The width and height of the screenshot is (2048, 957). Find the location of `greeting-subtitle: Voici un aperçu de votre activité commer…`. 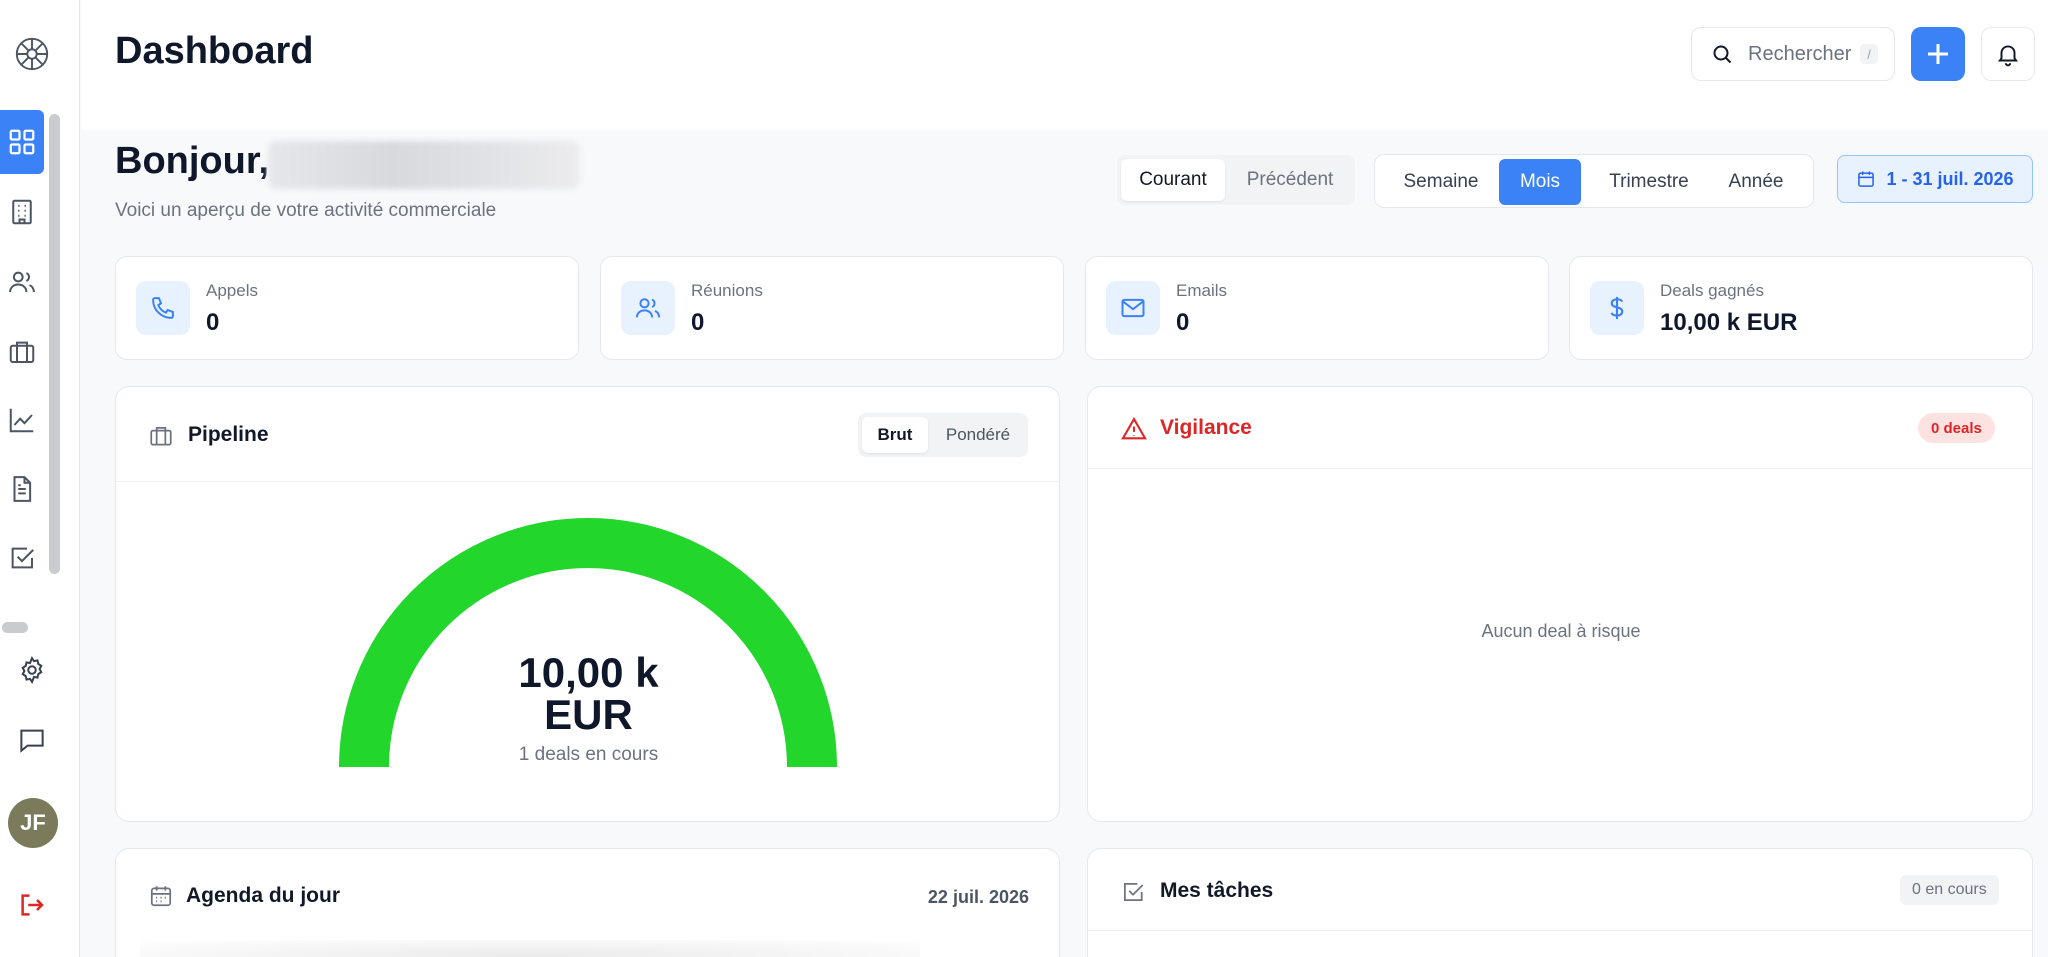

greeting-subtitle: Voici un aperçu de votre activité commer… is located at coordinates (306, 210).